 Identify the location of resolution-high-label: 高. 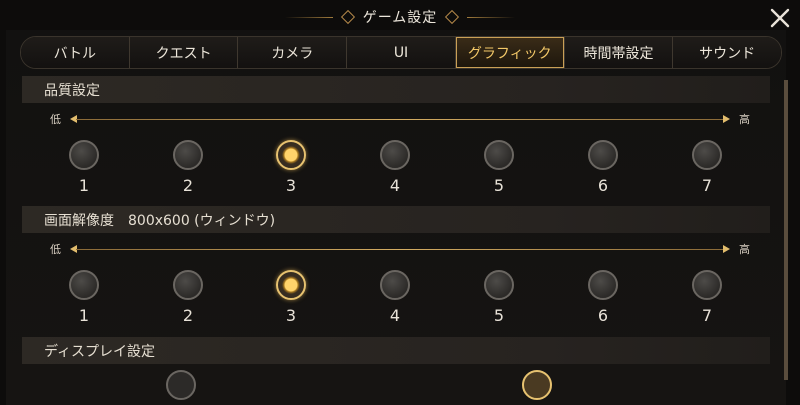
(744, 249).